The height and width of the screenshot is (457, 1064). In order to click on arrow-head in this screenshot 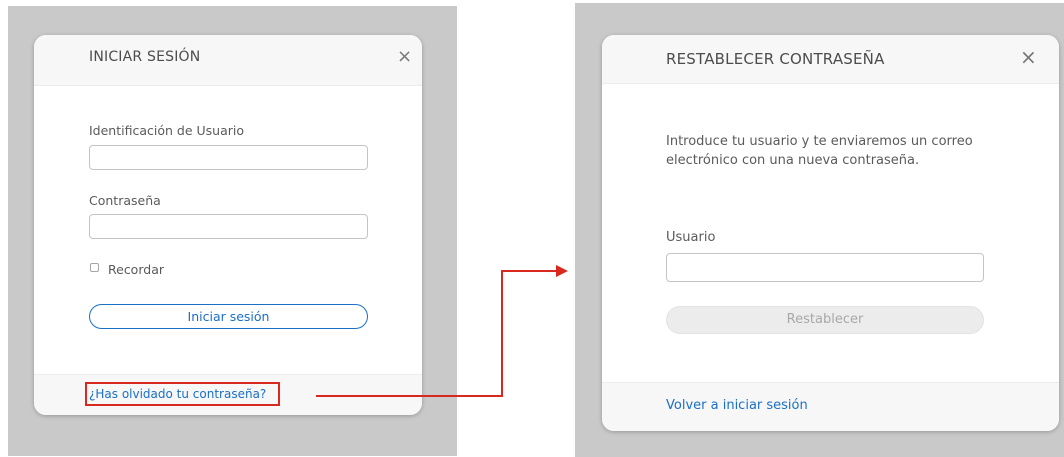, I will do `click(562, 271)`.